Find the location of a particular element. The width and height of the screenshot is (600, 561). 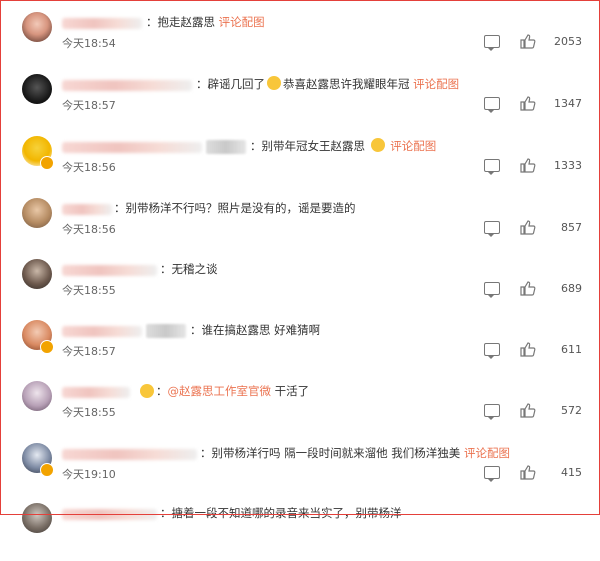

timestamp: 今天18:54 is located at coordinates (89, 43).